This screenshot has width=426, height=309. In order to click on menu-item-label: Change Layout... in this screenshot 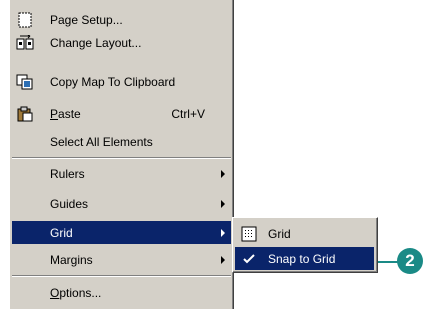, I will do `click(96, 42)`.